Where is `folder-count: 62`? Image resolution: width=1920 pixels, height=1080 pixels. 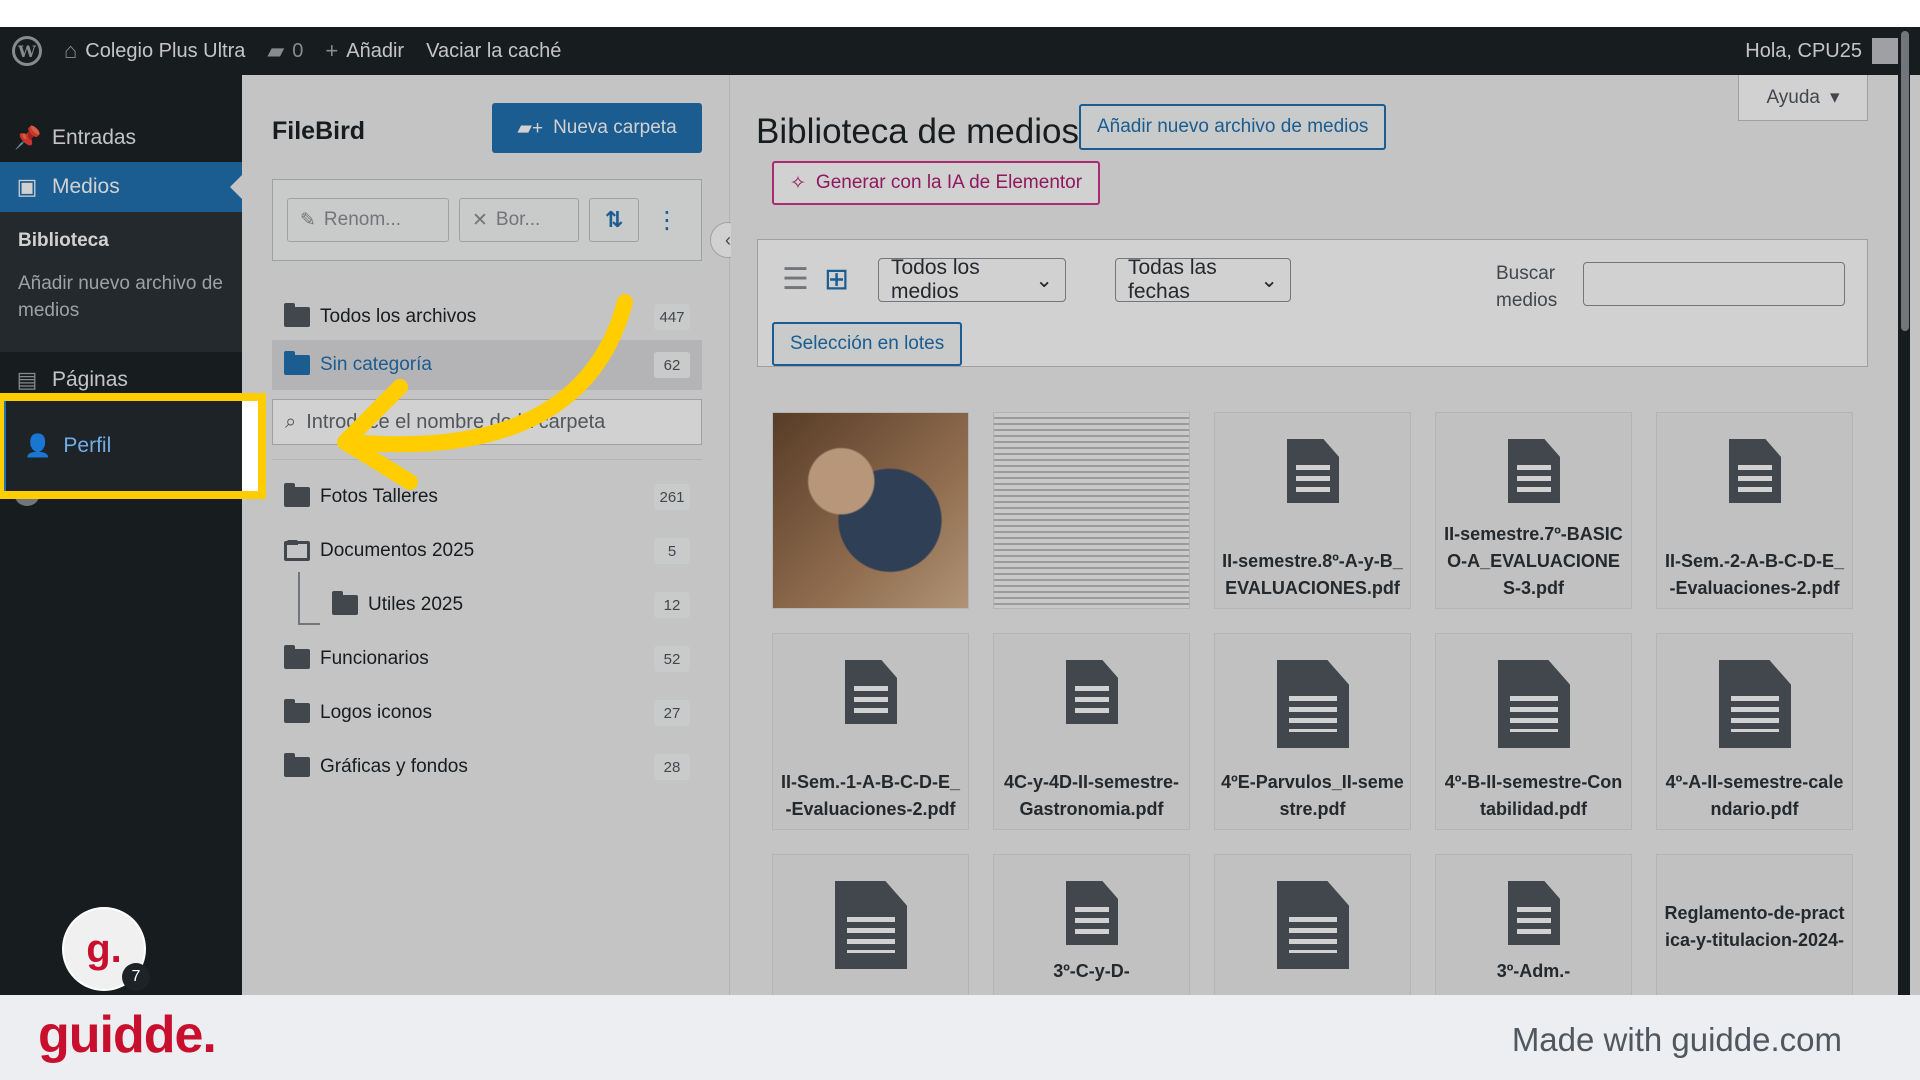
folder-count: 62 is located at coordinates (672, 365).